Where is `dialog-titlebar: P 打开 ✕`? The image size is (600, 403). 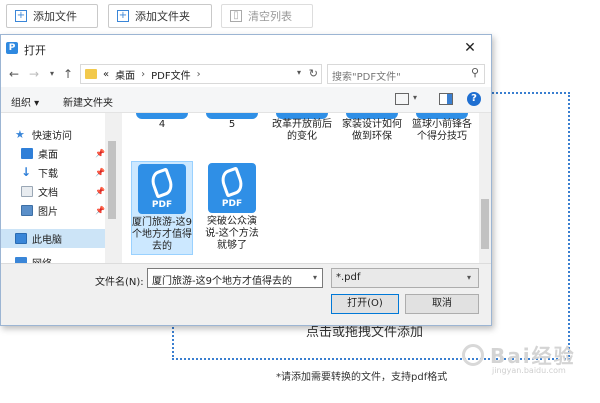 dialog-titlebar: P 打开 ✕ is located at coordinates (246, 48).